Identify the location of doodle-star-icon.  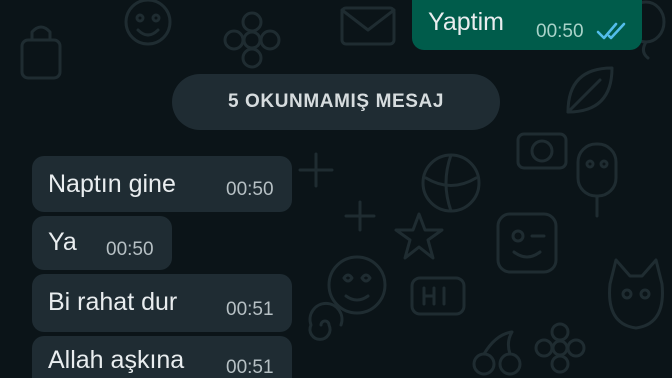
(419, 236).